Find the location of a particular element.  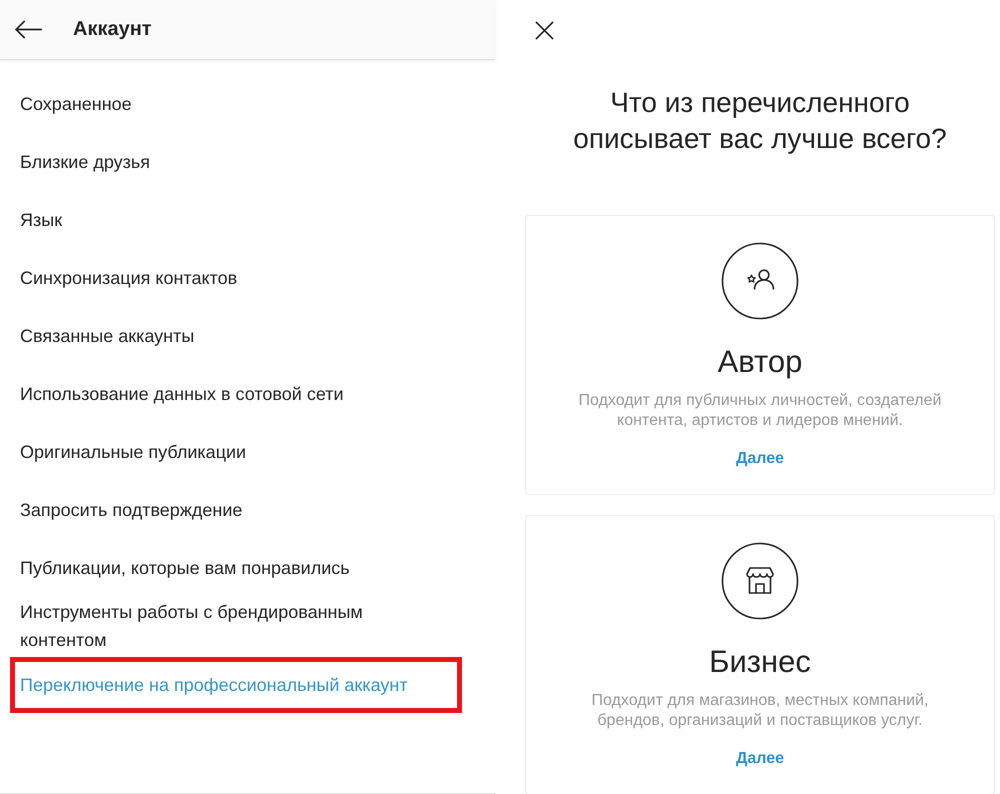

menu-item: Синхронизация контактов is located at coordinates (210, 278).